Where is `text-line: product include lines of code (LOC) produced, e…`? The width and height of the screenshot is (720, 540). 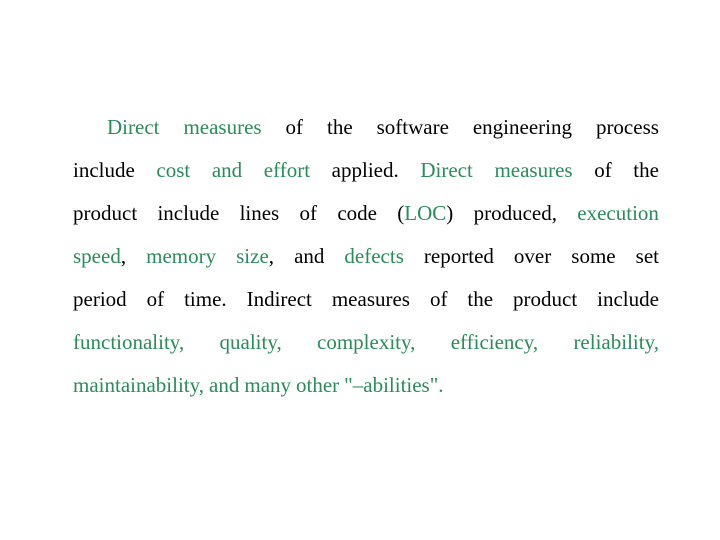
text-line: product include lines of code (LOC) produced, e… is located at coordinates (366, 217).